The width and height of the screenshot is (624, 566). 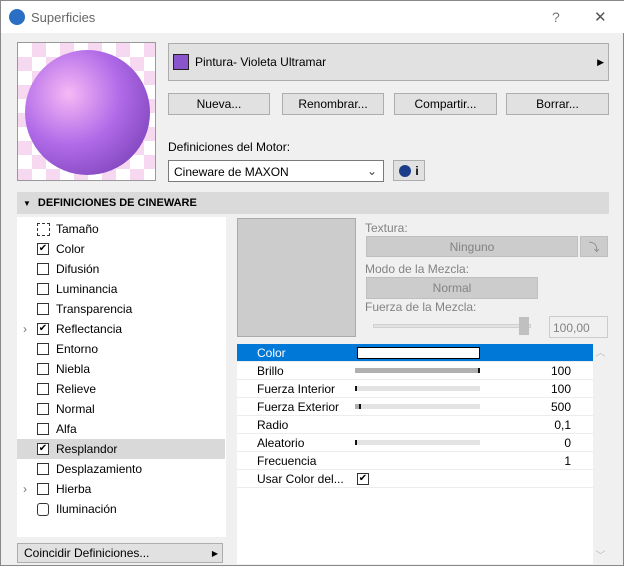 I want to click on param-row: Brillo 100, so click(x=415, y=371).